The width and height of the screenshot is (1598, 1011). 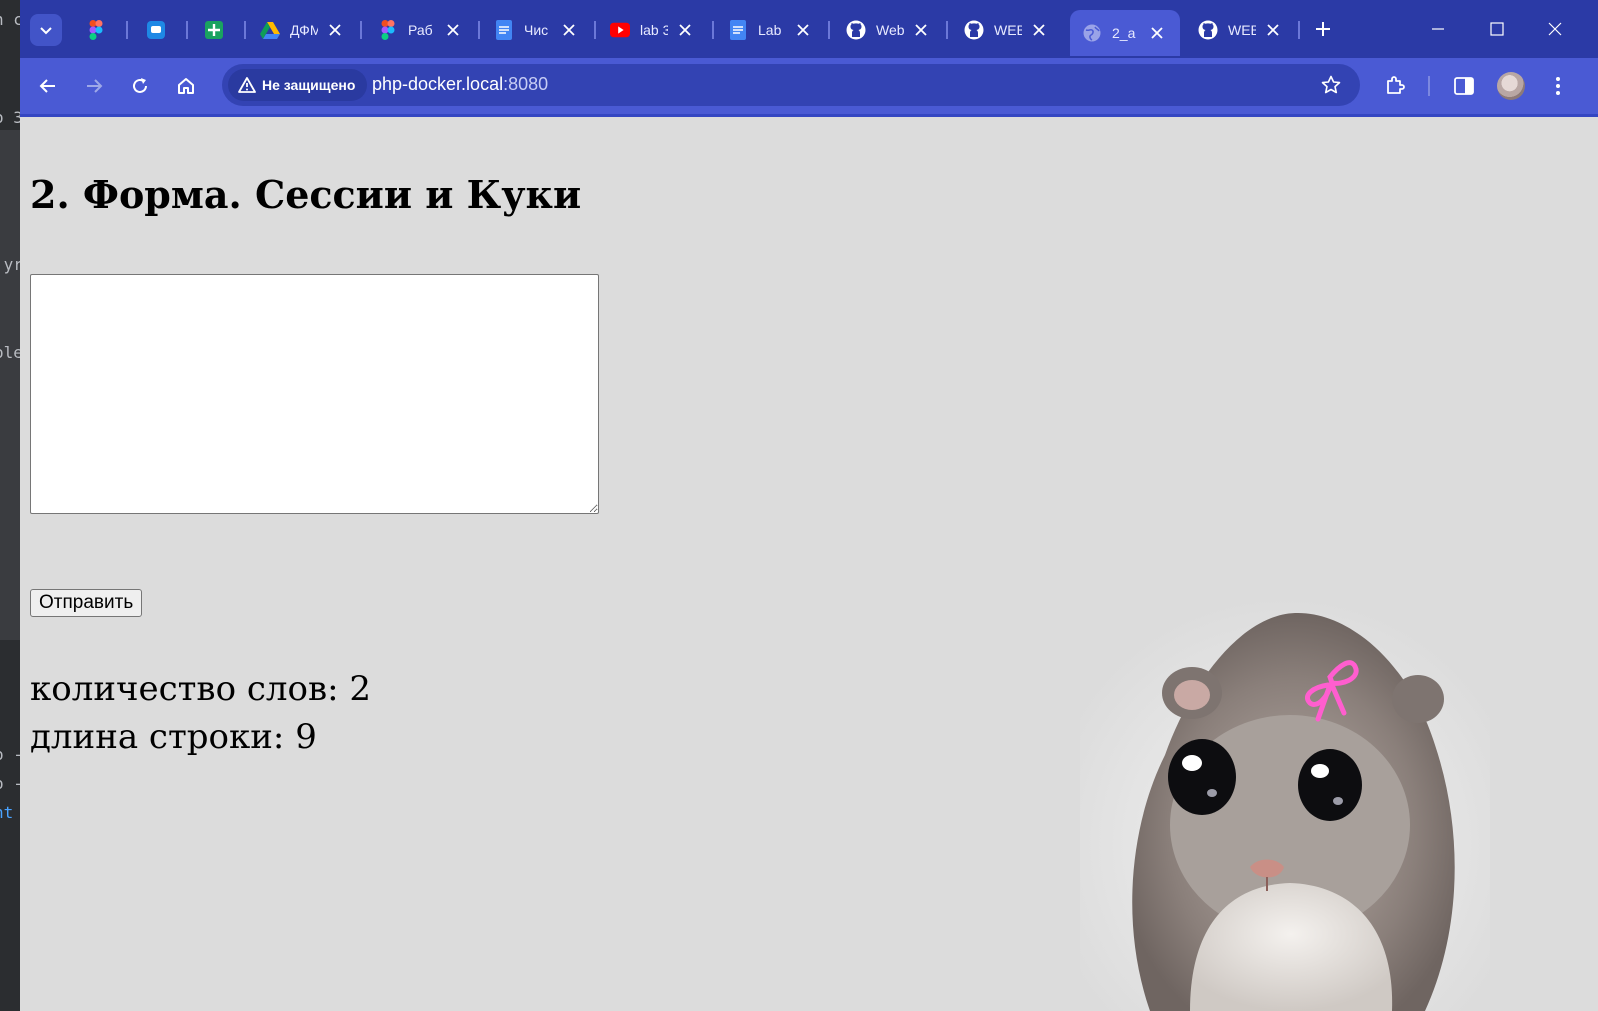 I want to click on minimize-icon, so click(x=1438, y=29).